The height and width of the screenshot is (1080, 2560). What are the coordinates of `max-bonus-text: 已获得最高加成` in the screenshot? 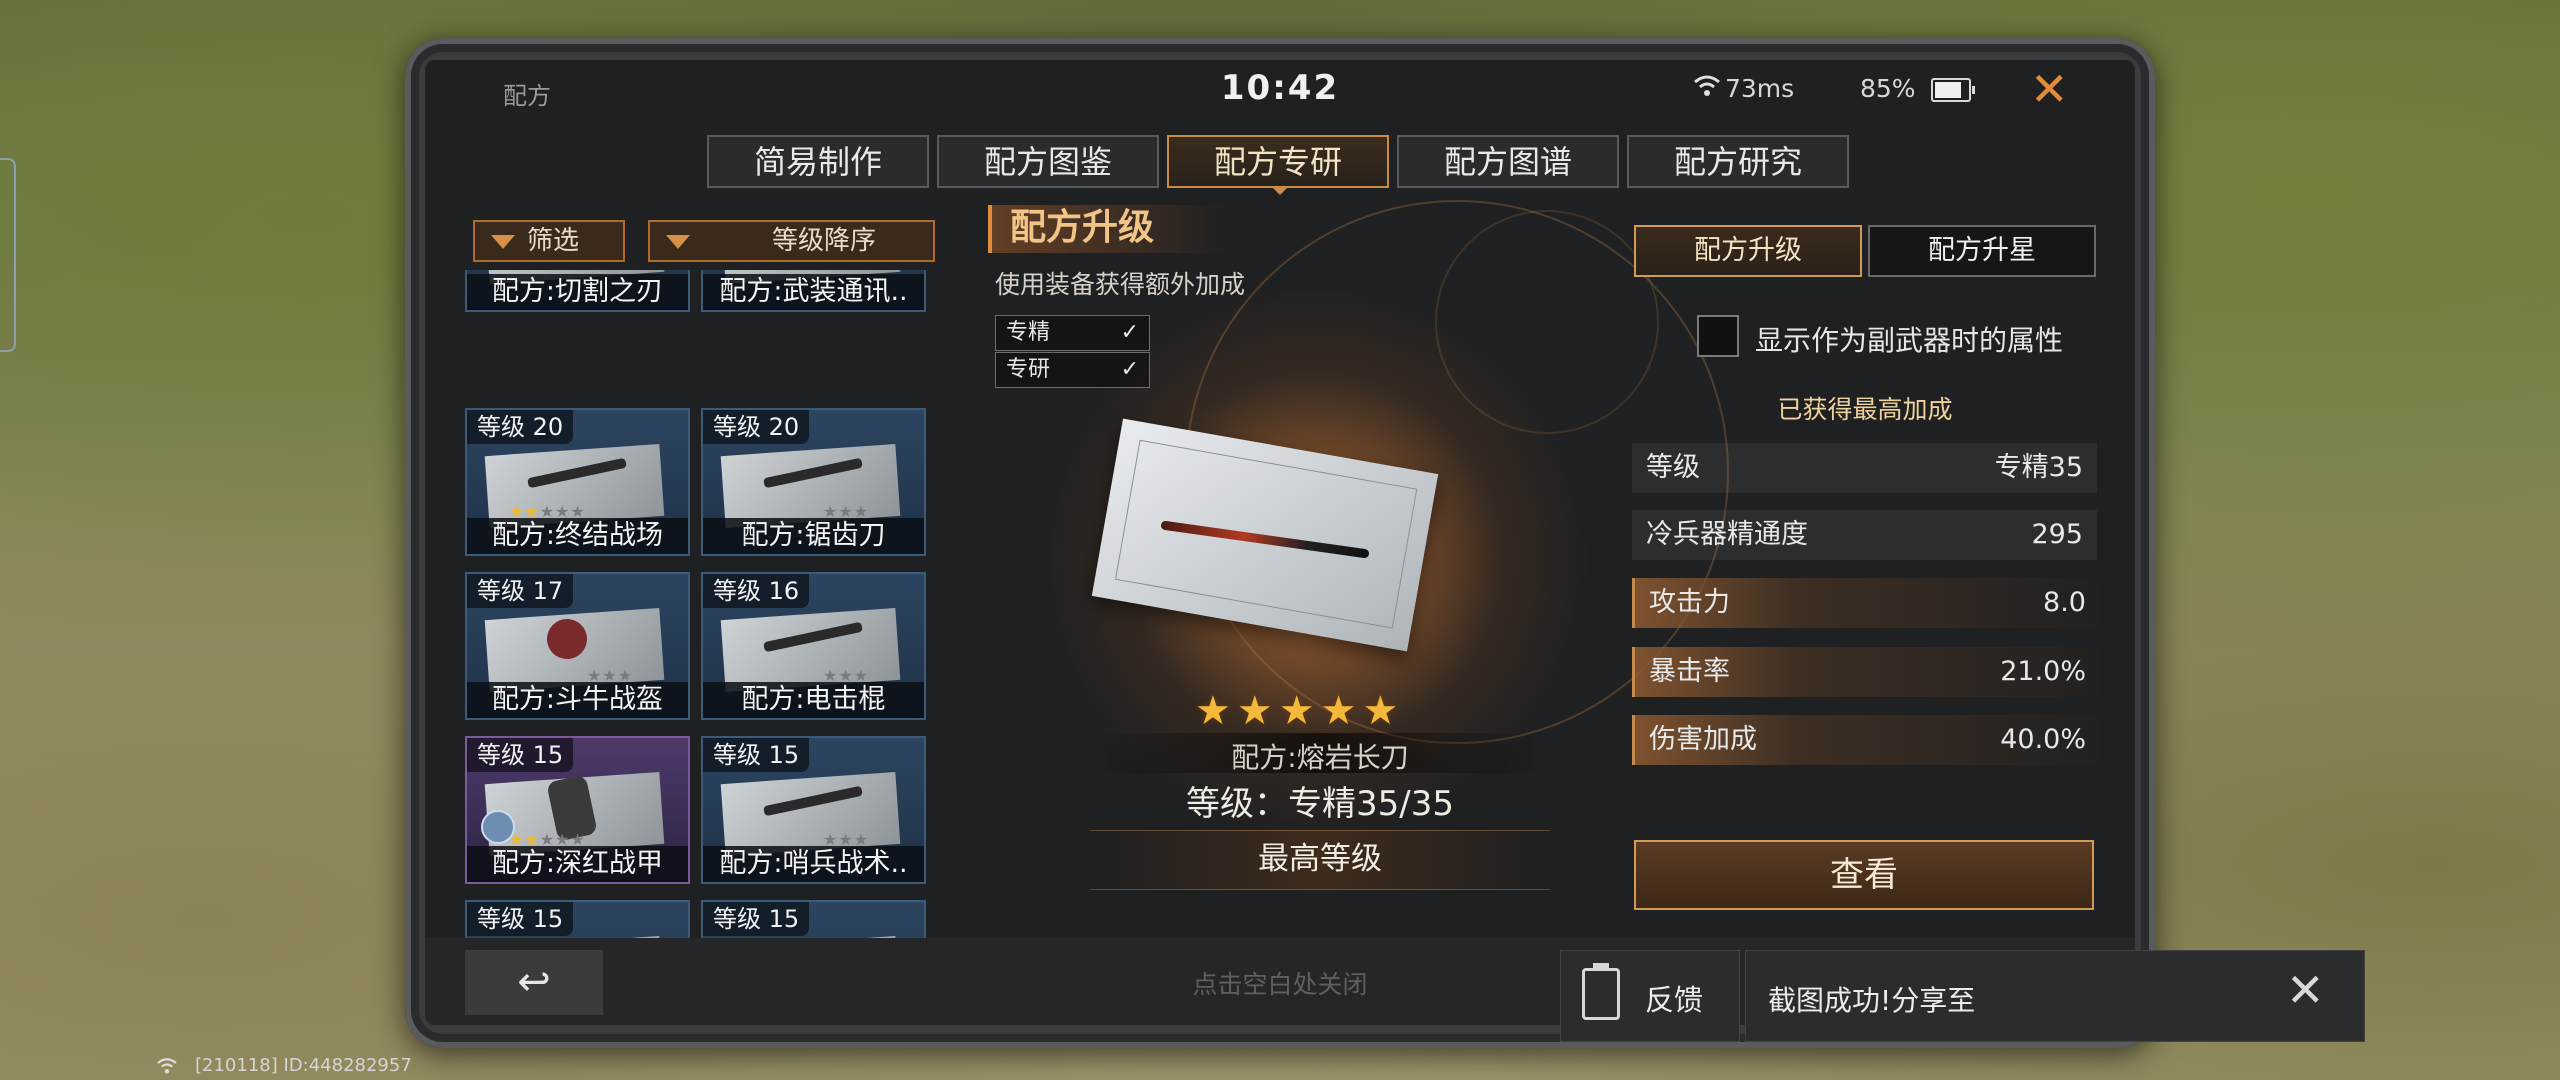 It's located at (1865, 409).